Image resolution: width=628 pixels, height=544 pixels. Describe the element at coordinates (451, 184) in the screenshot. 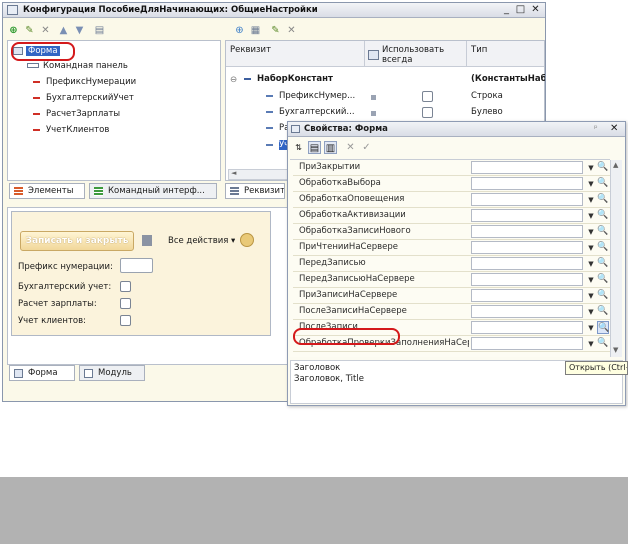

I see `prop-row: ОбработкаВыбора ▼ 🔍` at that location.